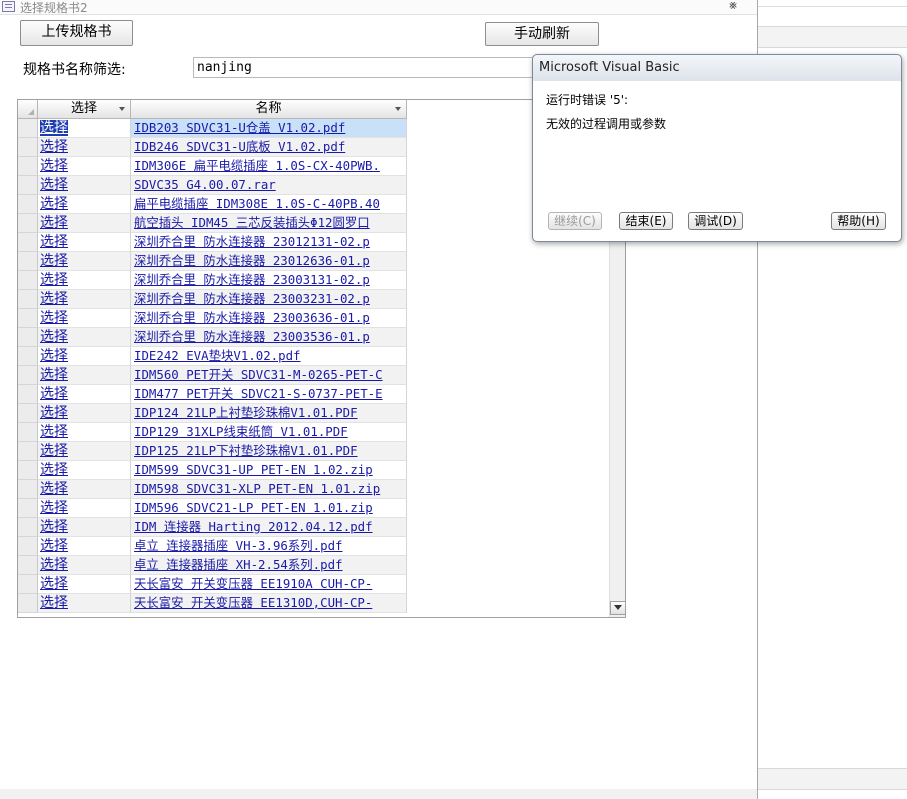 The height and width of the screenshot is (799, 907). Describe the element at coordinates (269, 603) in the screenshot. I see `spec-file-link: 天长富安 开关变压器 EE1310D,CUH-CP-` at that location.